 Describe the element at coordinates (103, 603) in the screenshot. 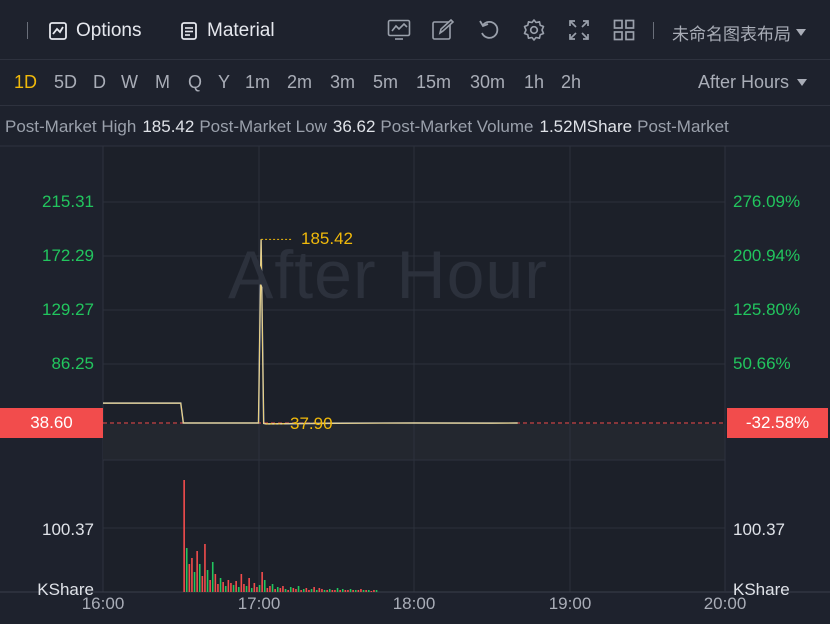

I see `x-axis-label: 16:00` at that location.